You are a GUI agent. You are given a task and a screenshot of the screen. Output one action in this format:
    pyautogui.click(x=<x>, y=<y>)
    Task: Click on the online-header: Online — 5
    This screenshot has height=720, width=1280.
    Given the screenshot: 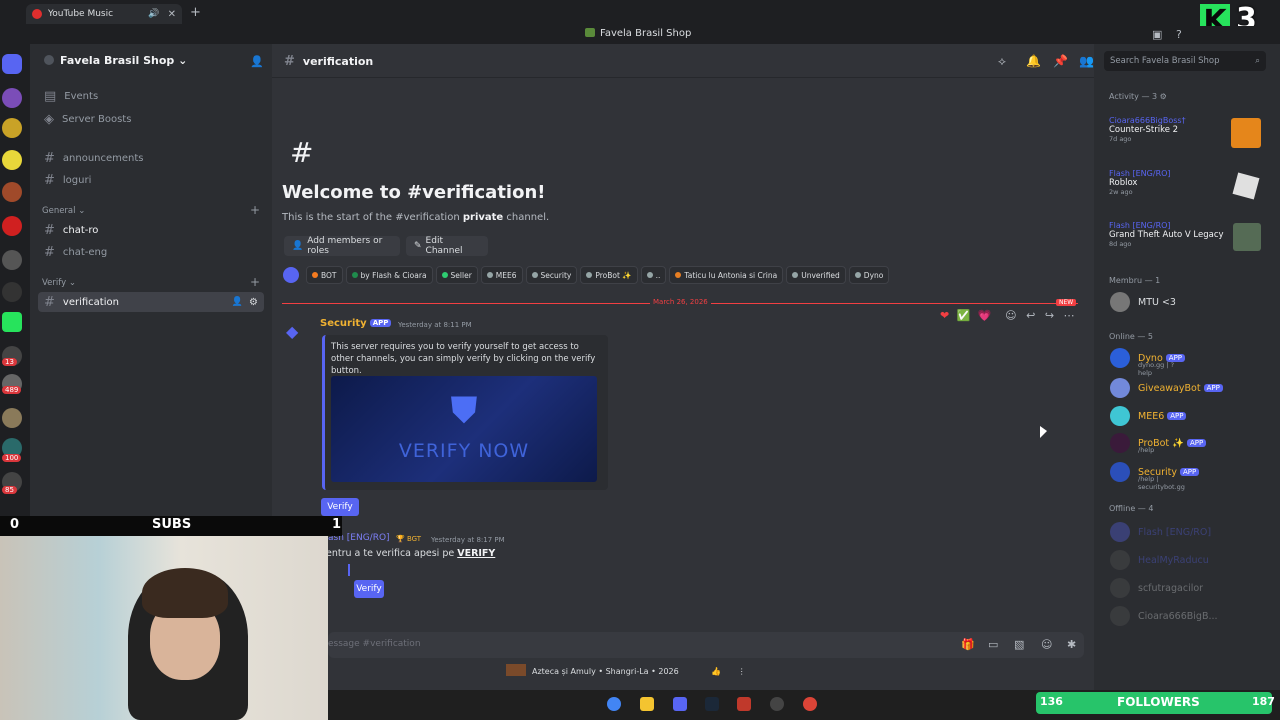 What is the action you would take?
    pyautogui.click(x=1131, y=336)
    